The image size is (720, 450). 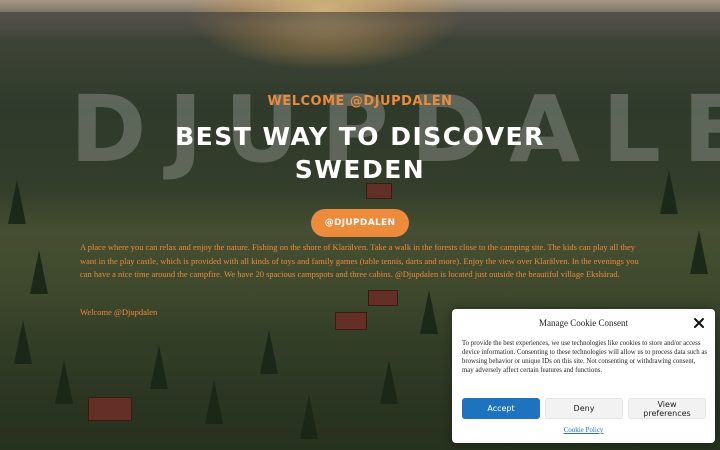 What do you see at coordinates (501, 408) in the screenshot?
I see `accept-button: Accept` at bounding box center [501, 408].